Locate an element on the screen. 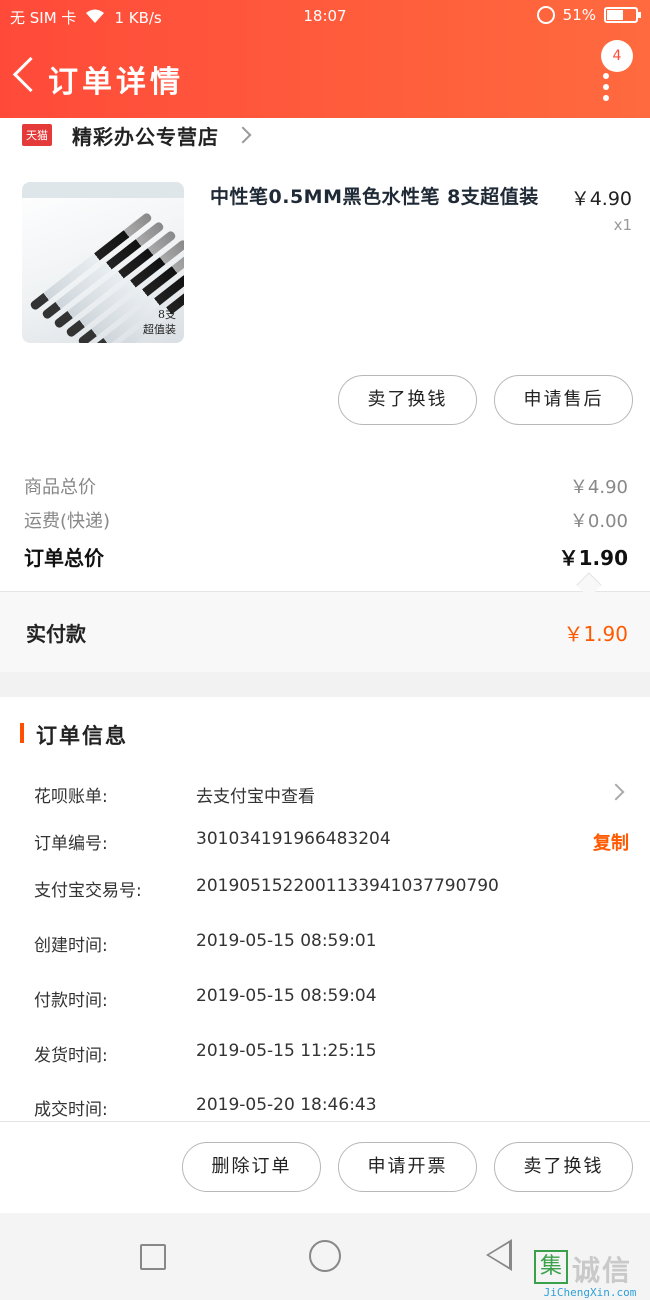  paid-time-row: 付款时间: 2019-05-15 08:59:04 is located at coordinates (331, 1001).